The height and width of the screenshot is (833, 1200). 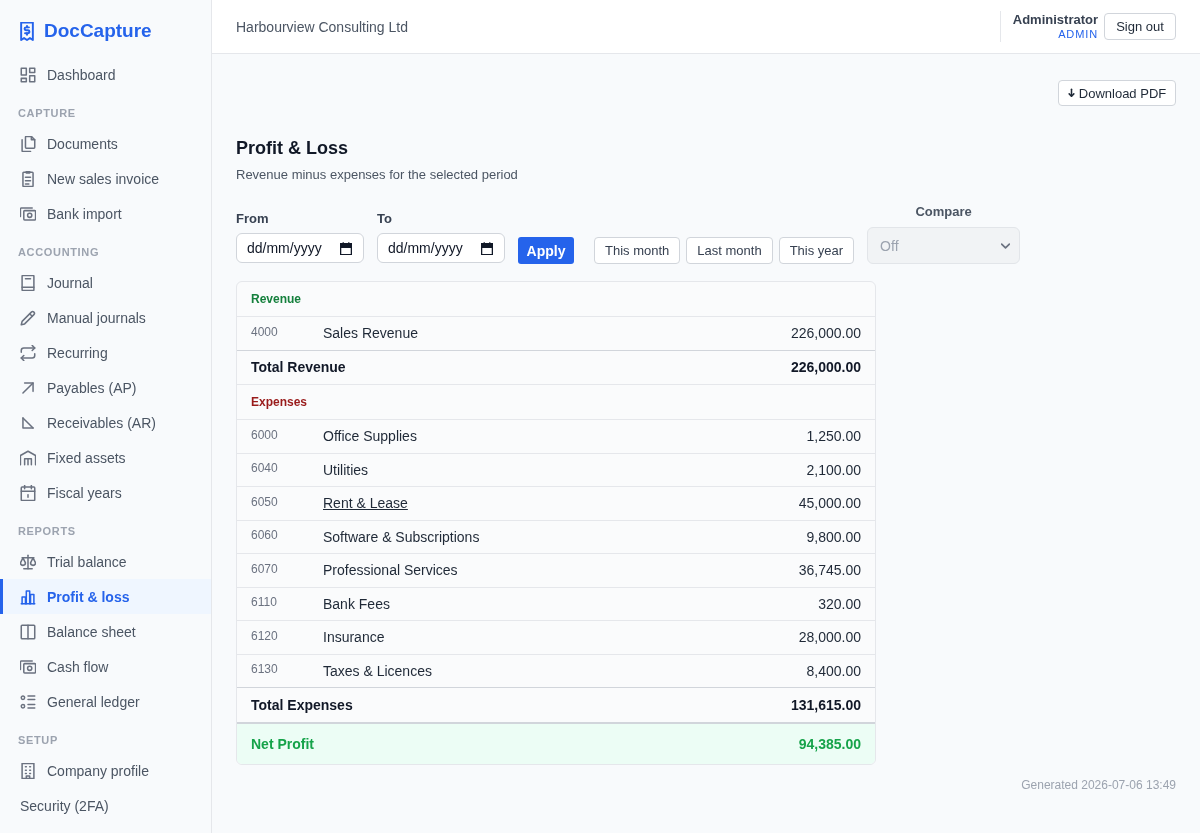 What do you see at coordinates (28, 178) in the screenshot?
I see `clipboard-icon` at bounding box center [28, 178].